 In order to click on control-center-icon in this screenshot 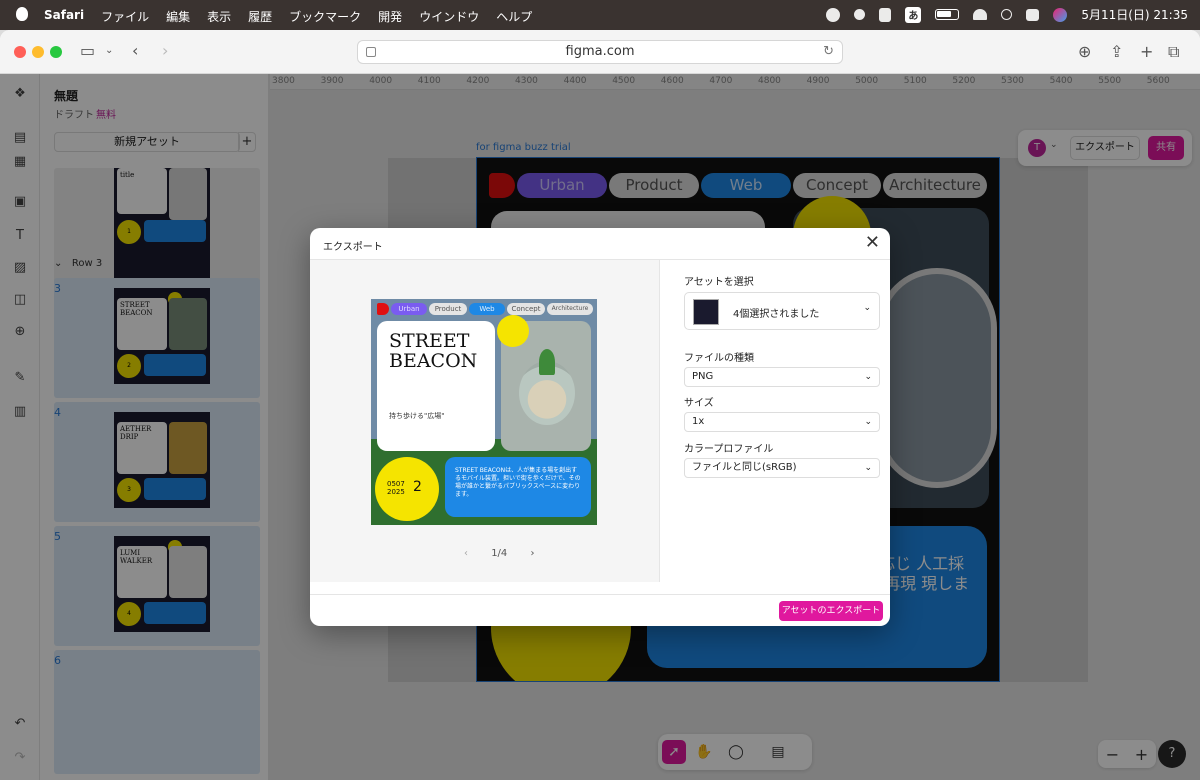, I will do `click(1033, 14)`.